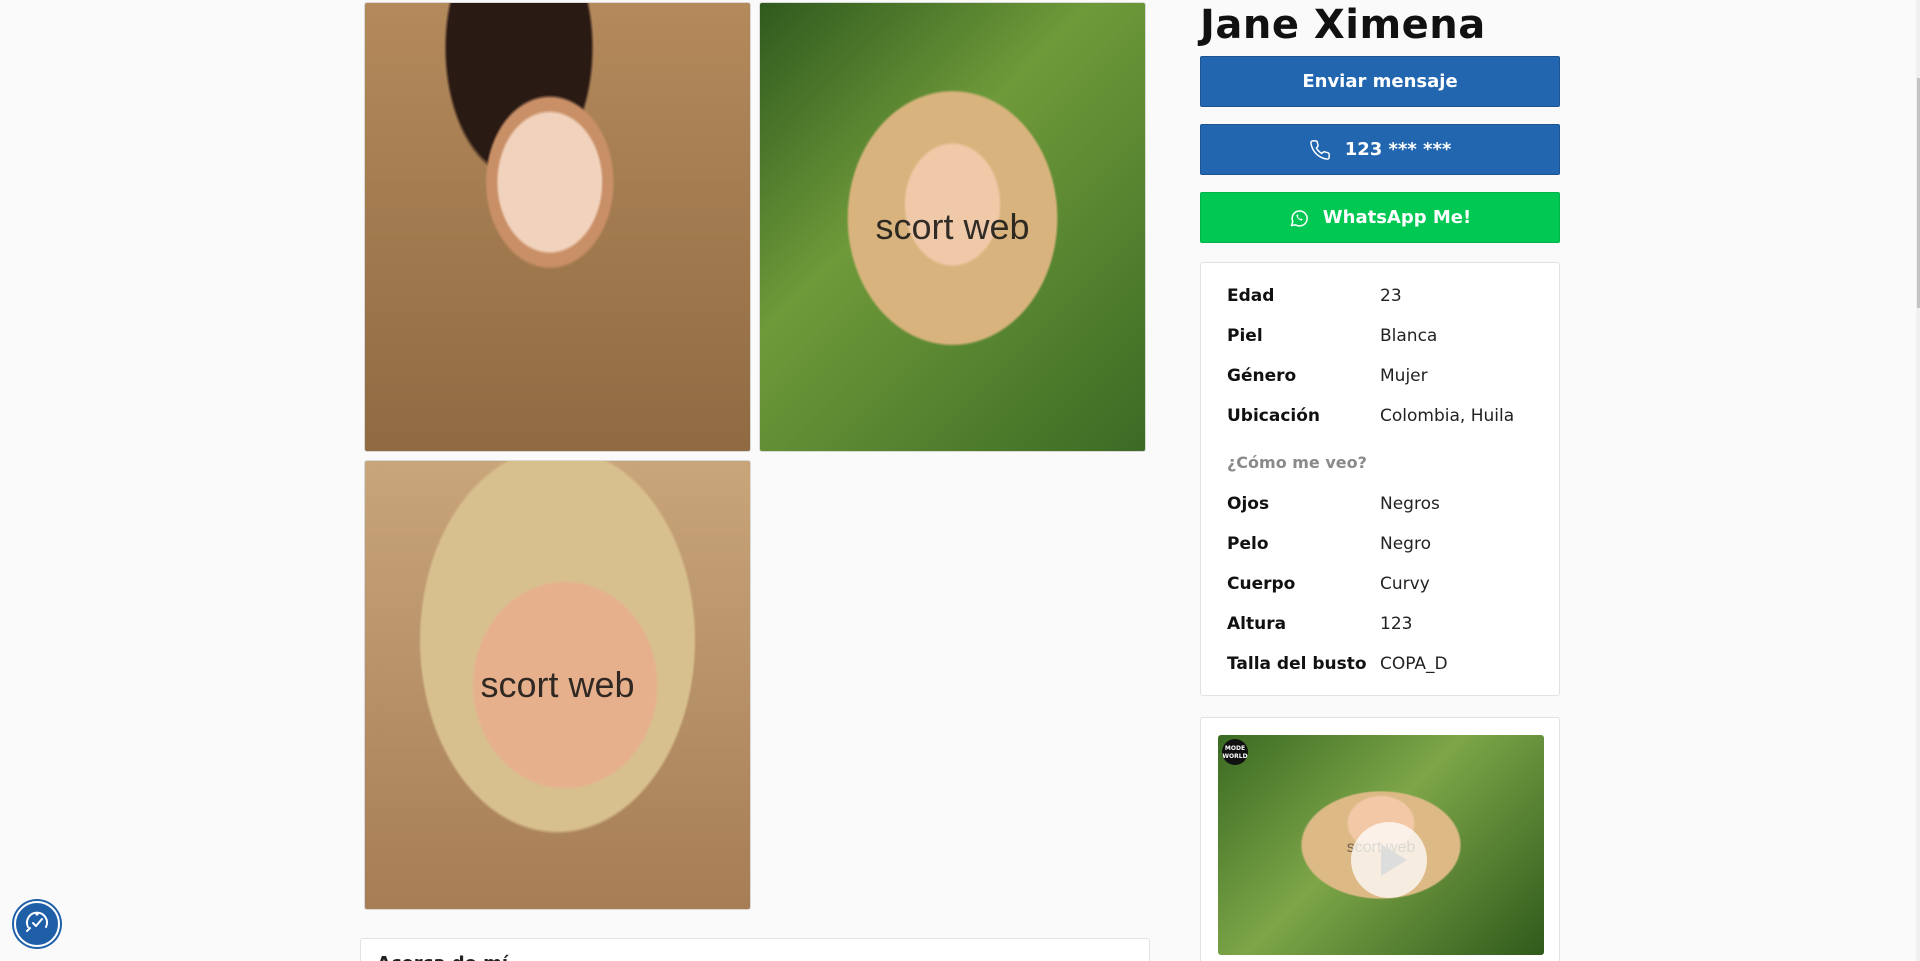 This screenshot has height=961, width=1920. Describe the element at coordinates (1410, 504) in the screenshot. I see `detail-value: Negros` at that location.